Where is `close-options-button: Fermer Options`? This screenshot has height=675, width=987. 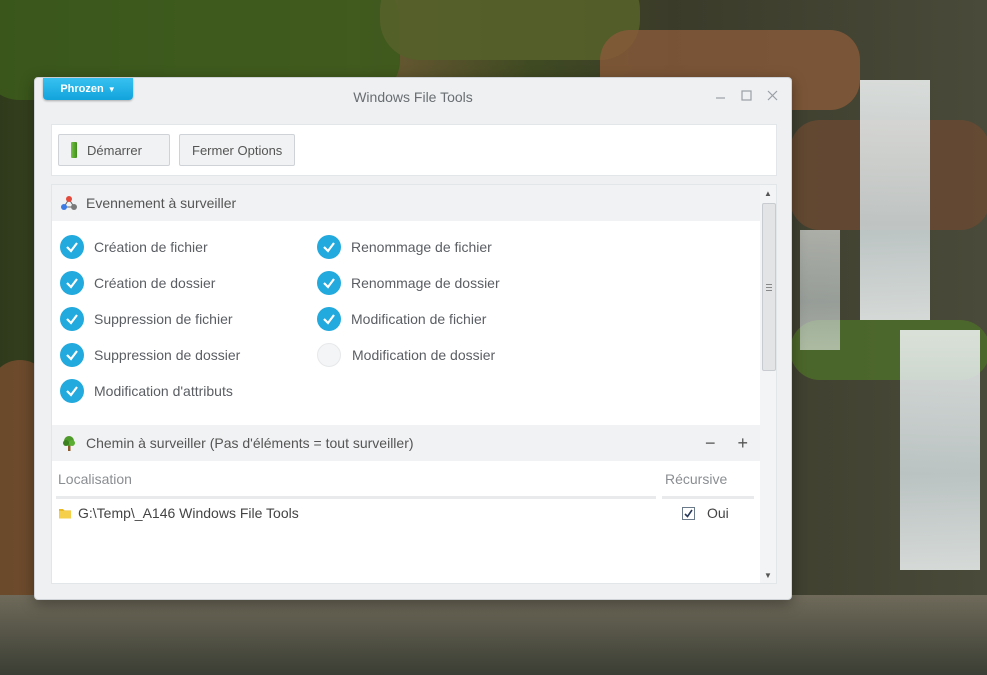 close-options-button: Fermer Options is located at coordinates (237, 150).